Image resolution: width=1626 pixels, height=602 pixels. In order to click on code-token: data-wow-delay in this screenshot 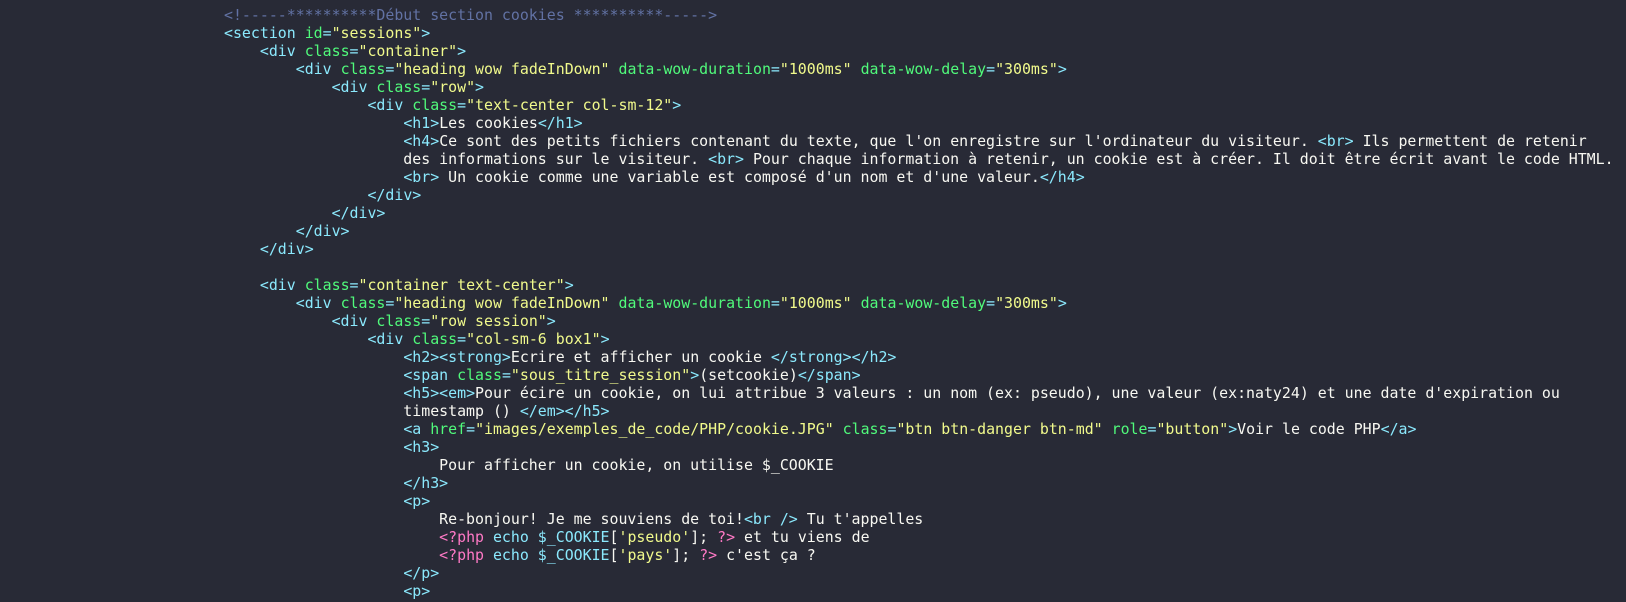, I will do `click(923, 69)`.